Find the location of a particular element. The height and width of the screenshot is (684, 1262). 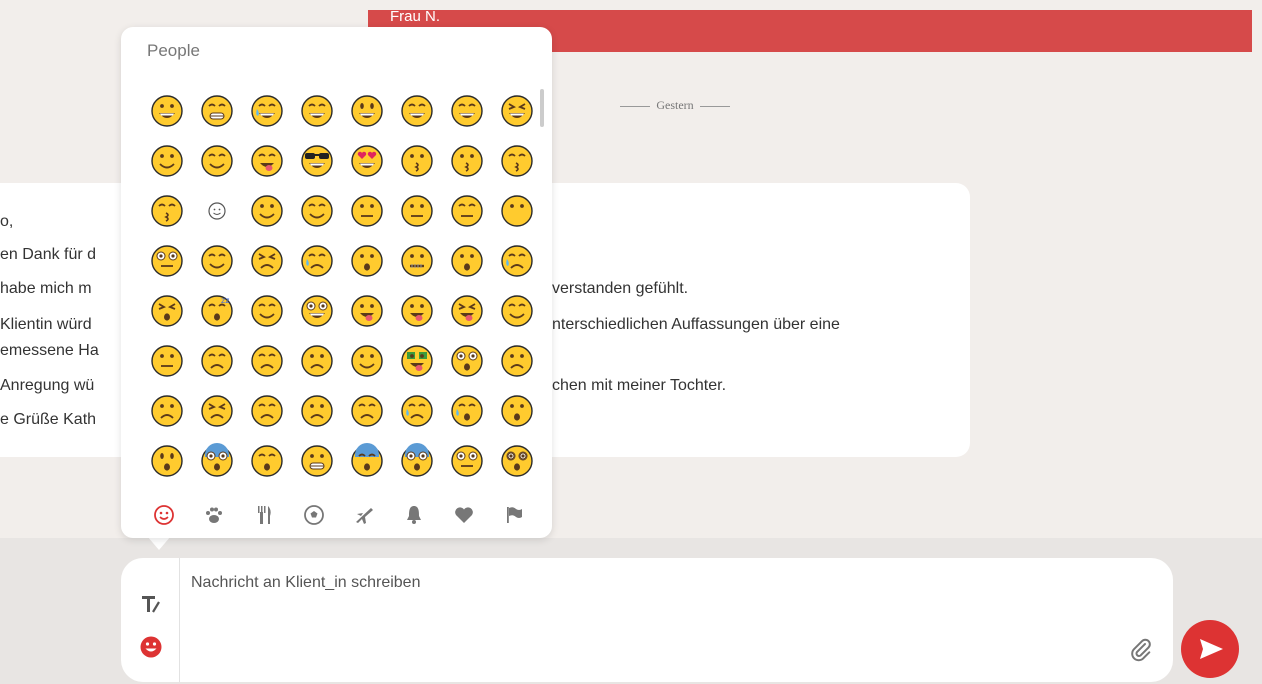

message-line: emessene Ha is located at coordinates (49, 350).